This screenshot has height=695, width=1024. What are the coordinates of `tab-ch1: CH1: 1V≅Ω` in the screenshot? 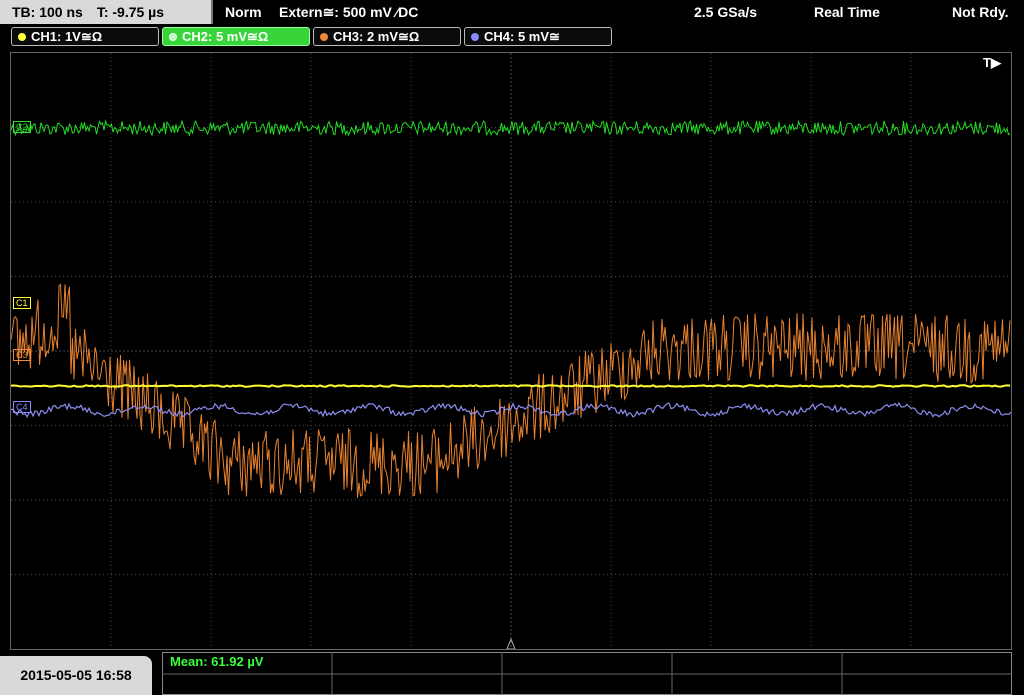 It's located at (85, 36).